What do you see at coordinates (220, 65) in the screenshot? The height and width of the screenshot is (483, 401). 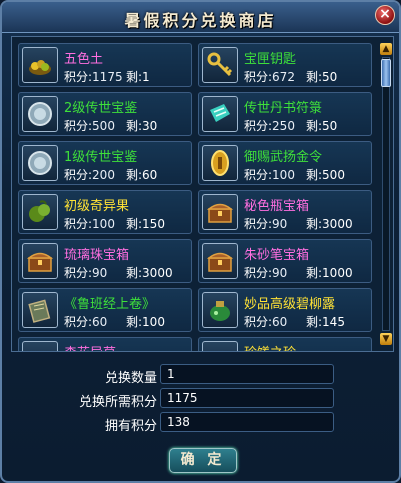 I see `treasure-key-icon` at bounding box center [220, 65].